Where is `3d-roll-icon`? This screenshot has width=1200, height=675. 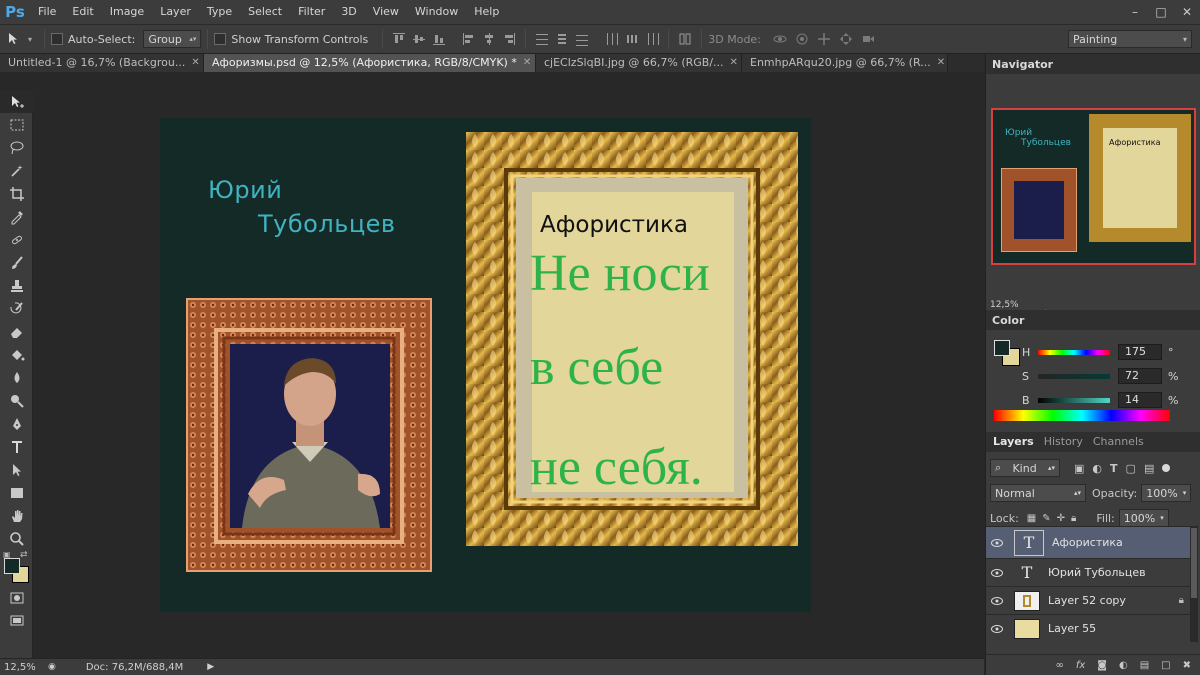
3d-roll-icon is located at coordinates (802, 39).